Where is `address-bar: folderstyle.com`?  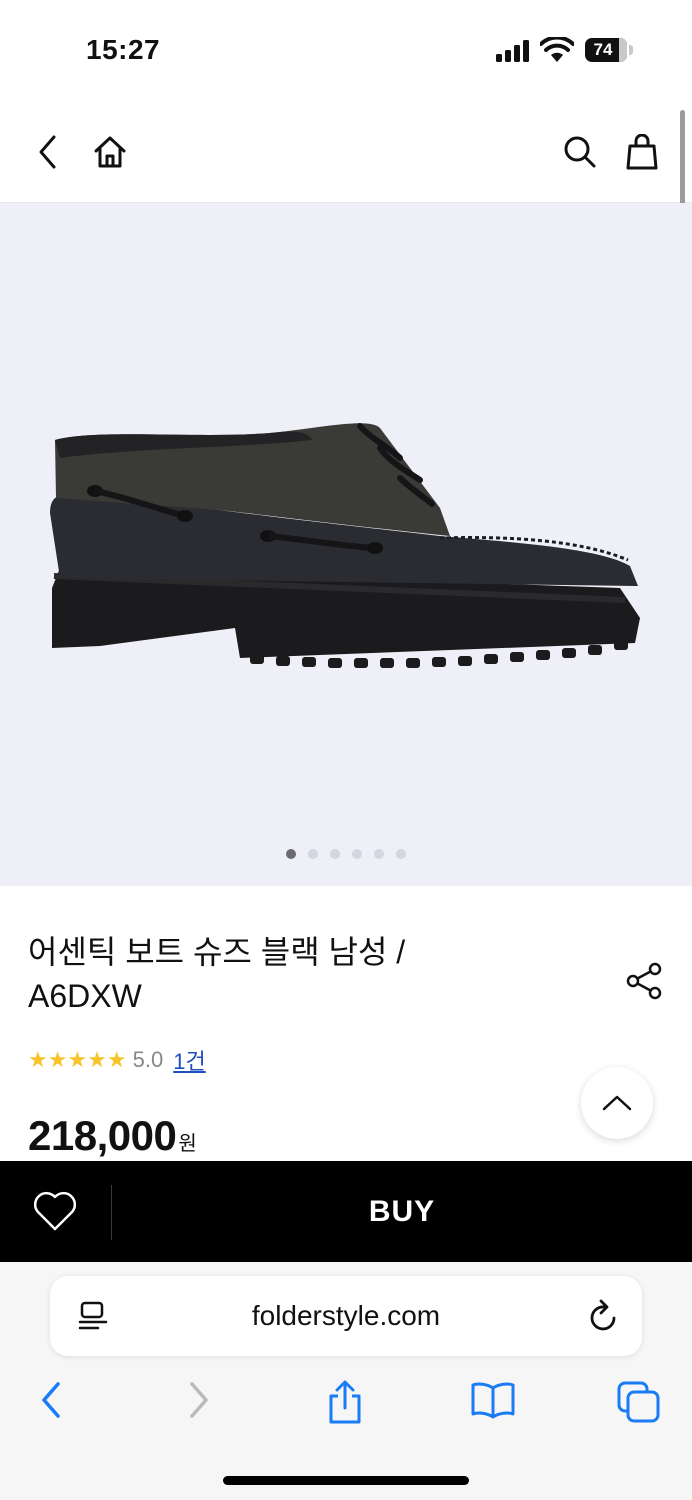 address-bar: folderstyle.com is located at coordinates (346, 1316).